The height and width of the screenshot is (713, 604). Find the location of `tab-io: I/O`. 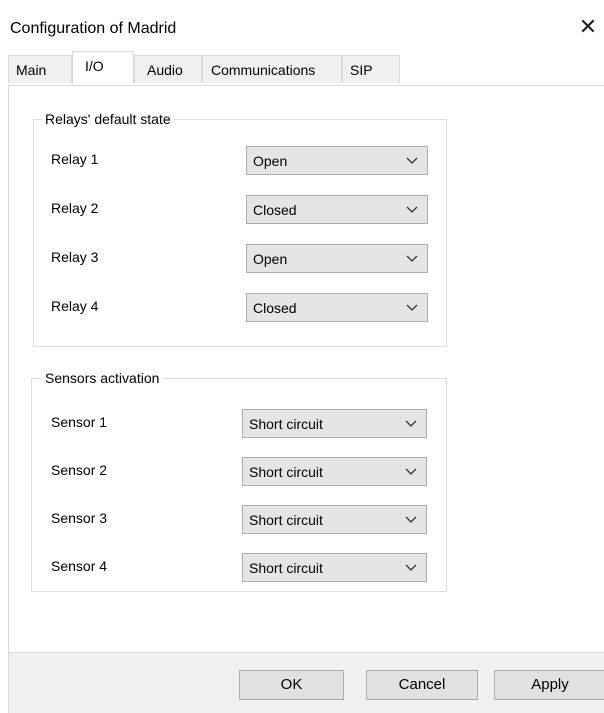

tab-io: I/O is located at coordinates (103, 67).